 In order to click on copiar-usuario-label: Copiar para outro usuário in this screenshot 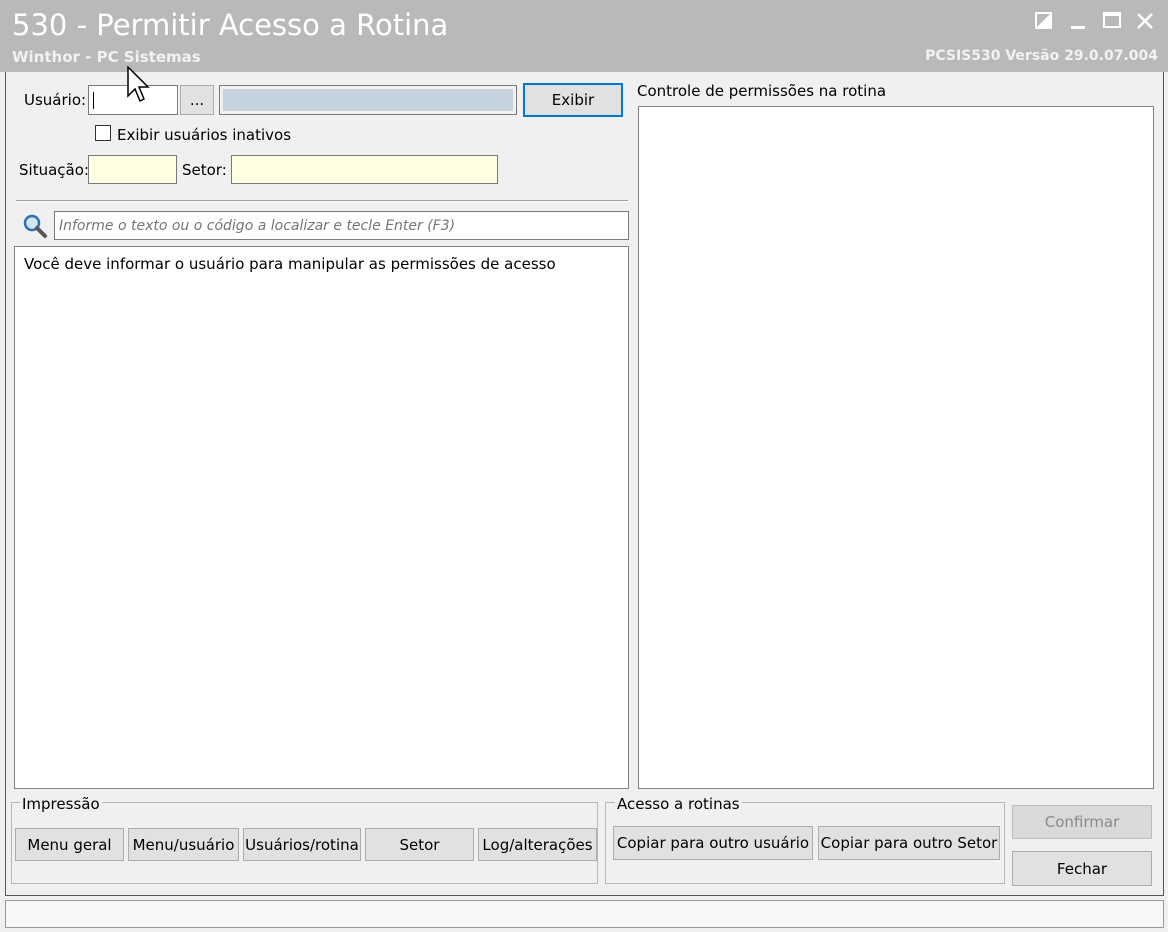, I will do `click(713, 843)`.